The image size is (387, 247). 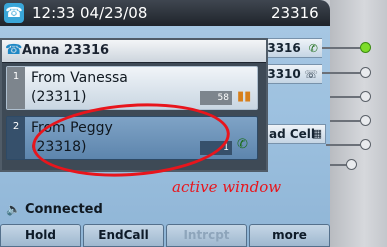 What do you see at coordinates (66, 50) in the screenshot?
I see `call-window-title: Anna 23316` at bounding box center [66, 50].